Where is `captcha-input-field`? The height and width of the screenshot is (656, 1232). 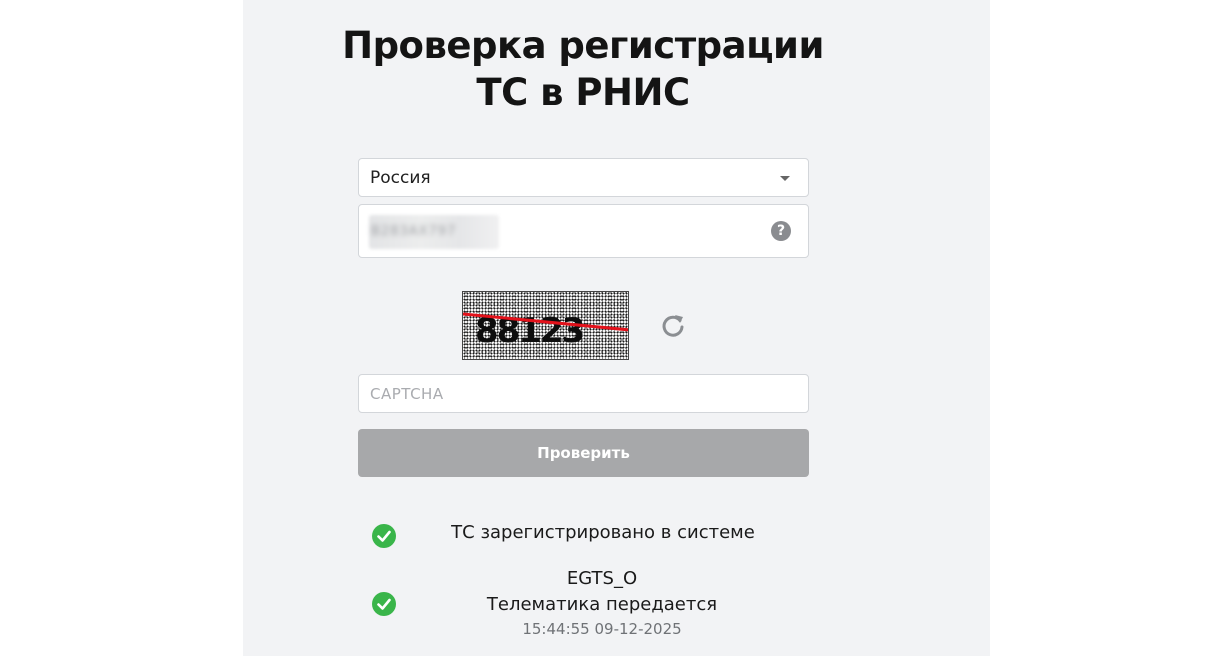 captcha-input-field is located at coordinates (583, 393).